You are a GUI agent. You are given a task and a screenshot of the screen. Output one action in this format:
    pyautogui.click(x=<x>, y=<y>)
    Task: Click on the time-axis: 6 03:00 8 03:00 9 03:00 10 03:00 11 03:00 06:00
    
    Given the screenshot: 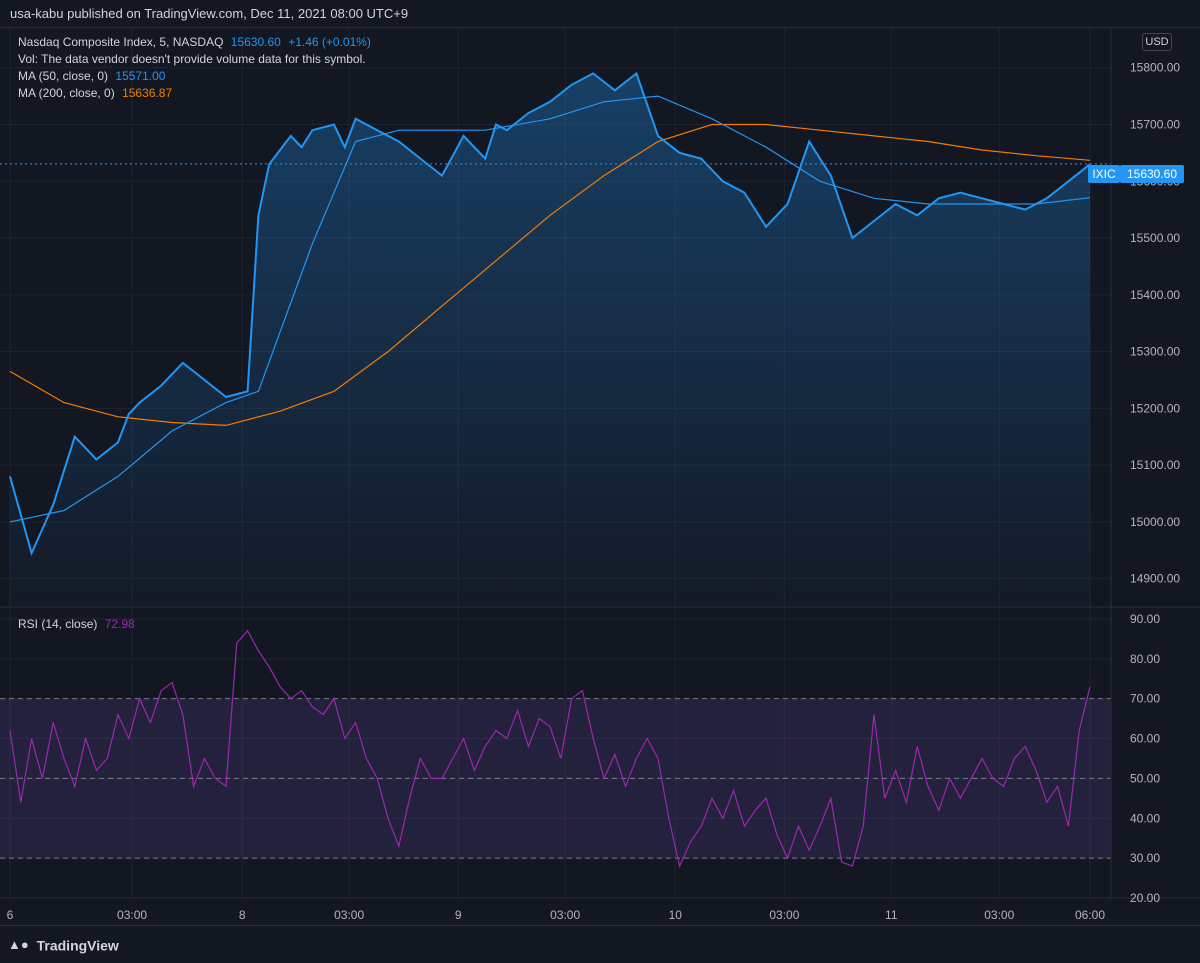 What is the action you would take?
    pyautogui.click(x=556, y=915)
    